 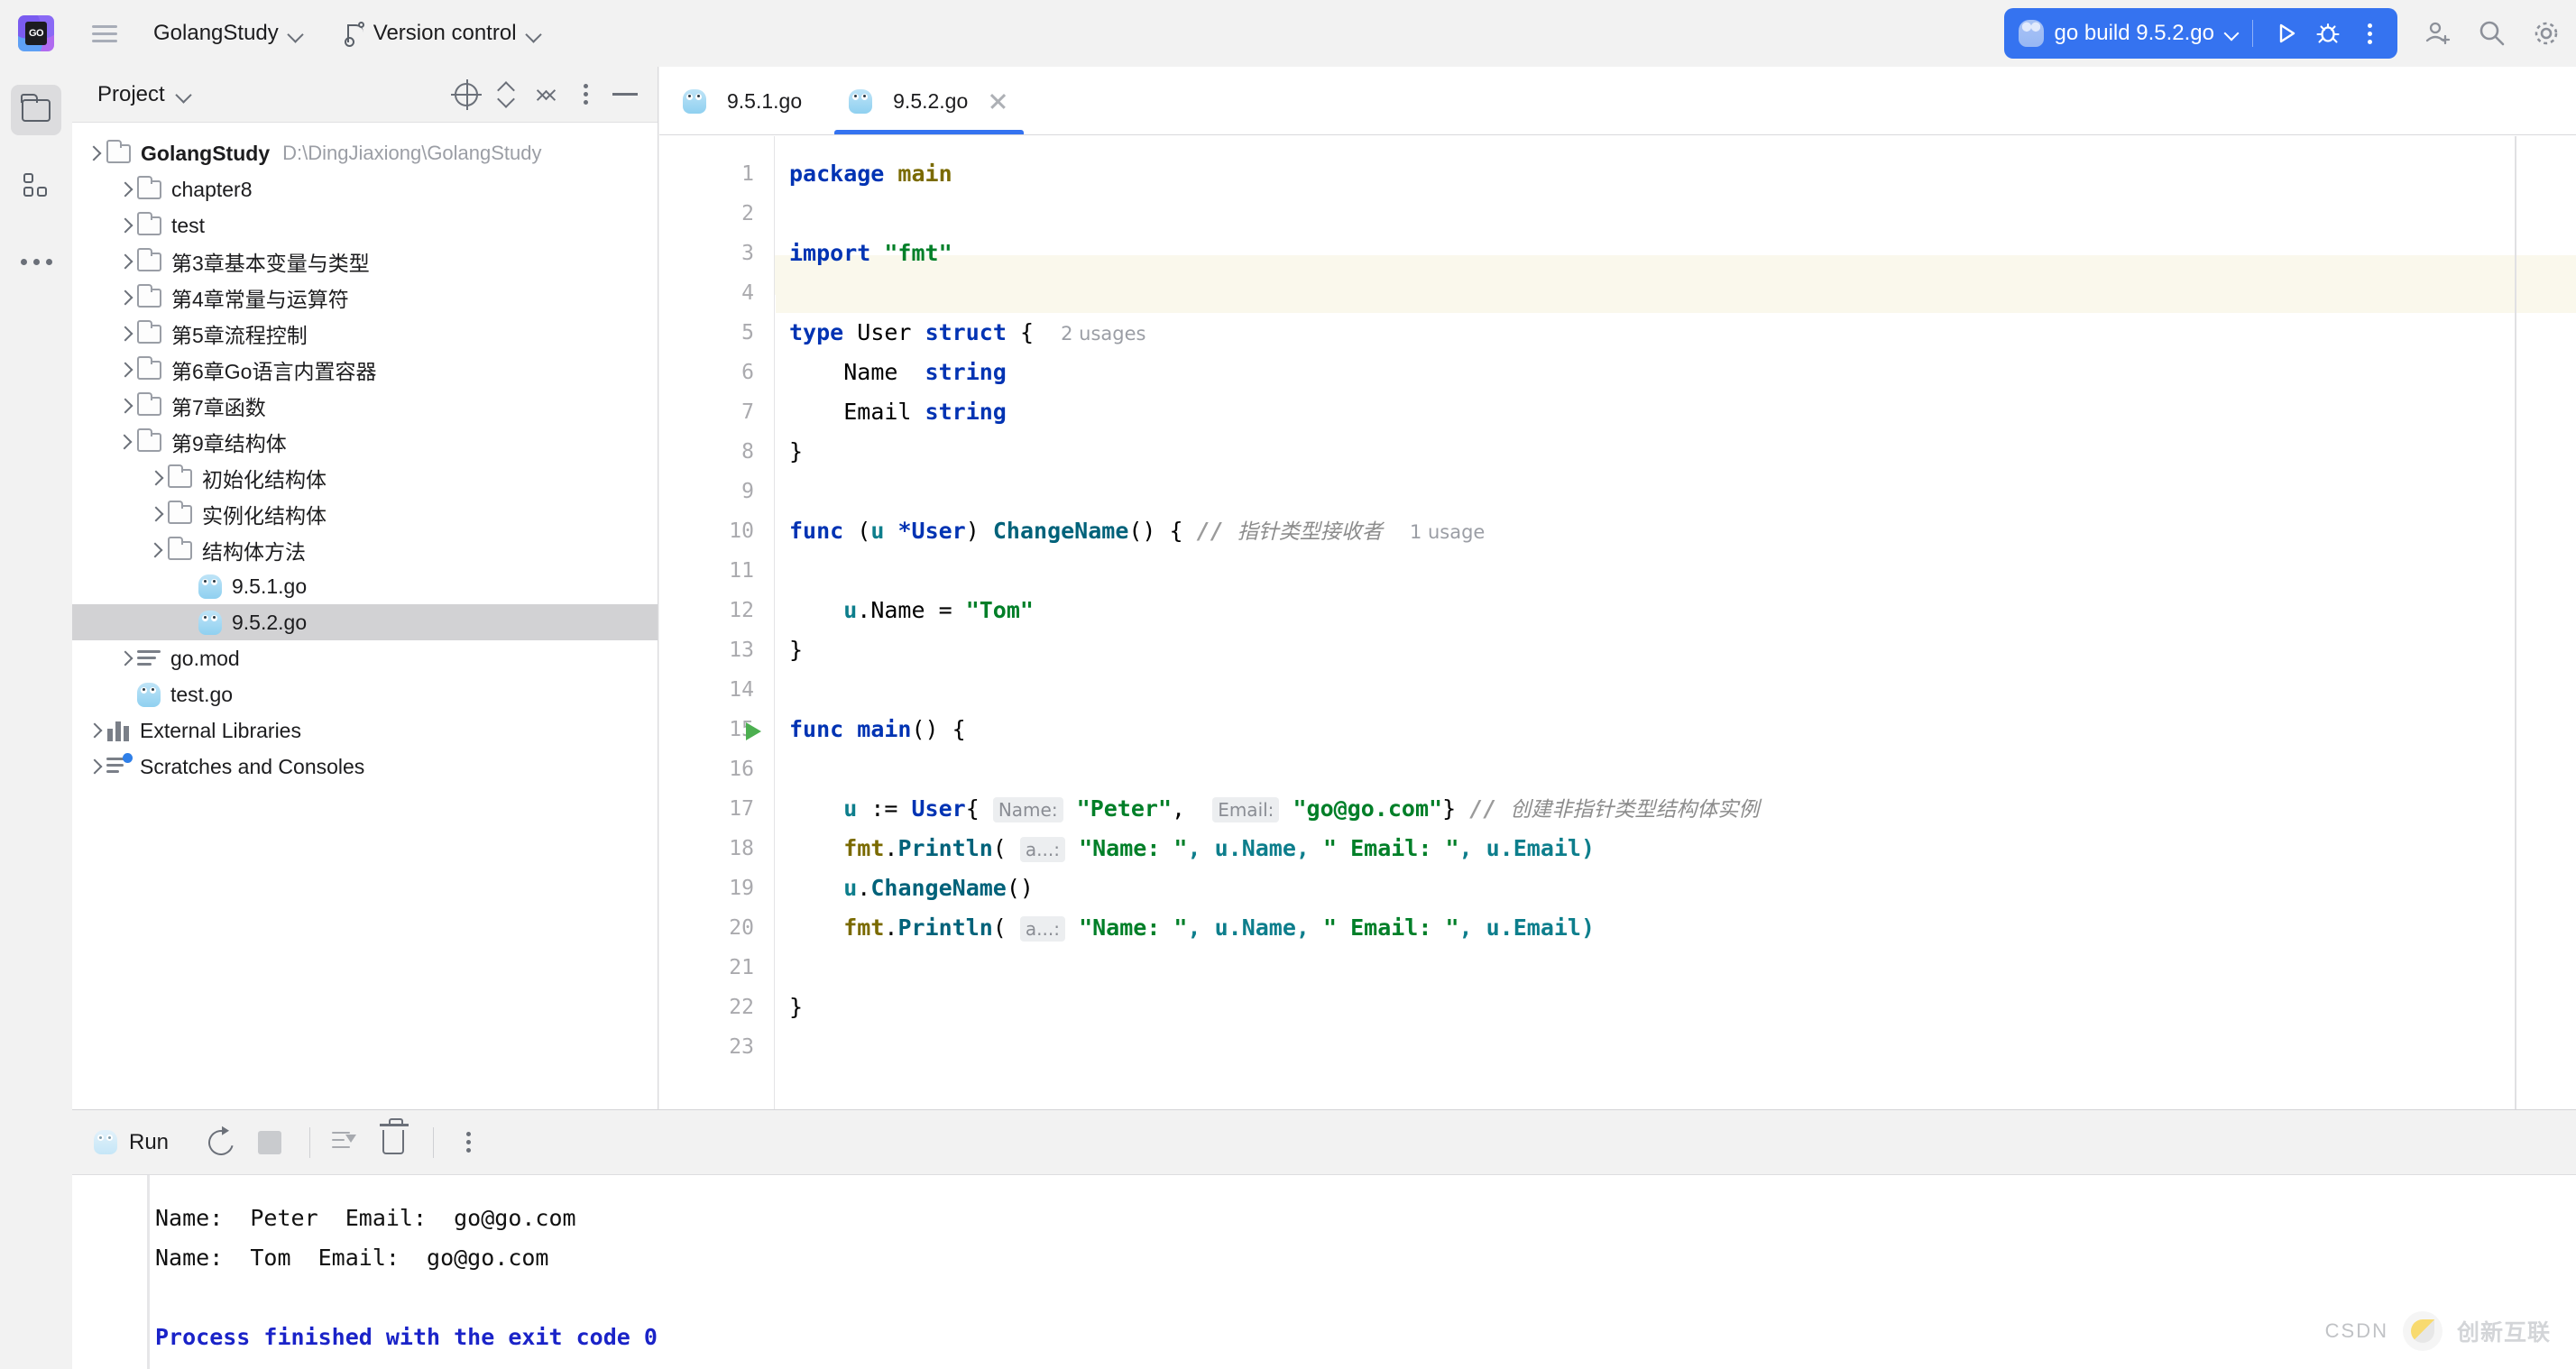 I want to click on select-opened-file-button, so click(x=466, y=95).